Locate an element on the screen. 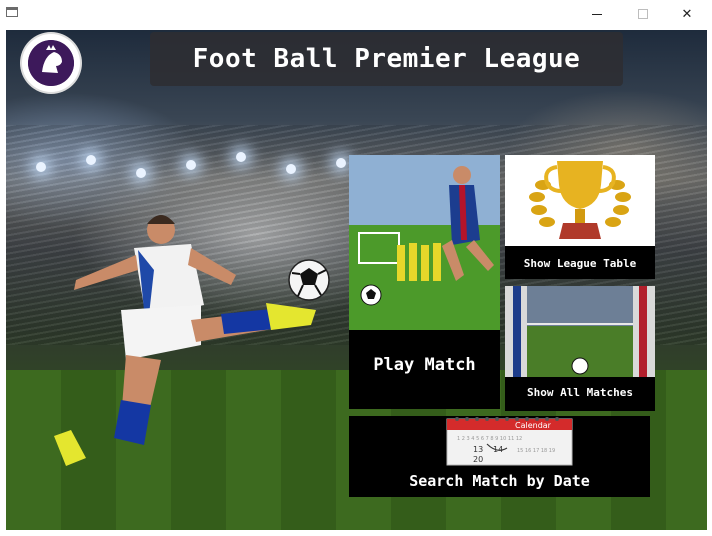 The image size is (712, 536). svg-text: 20 is located at coordinates (478, 459).